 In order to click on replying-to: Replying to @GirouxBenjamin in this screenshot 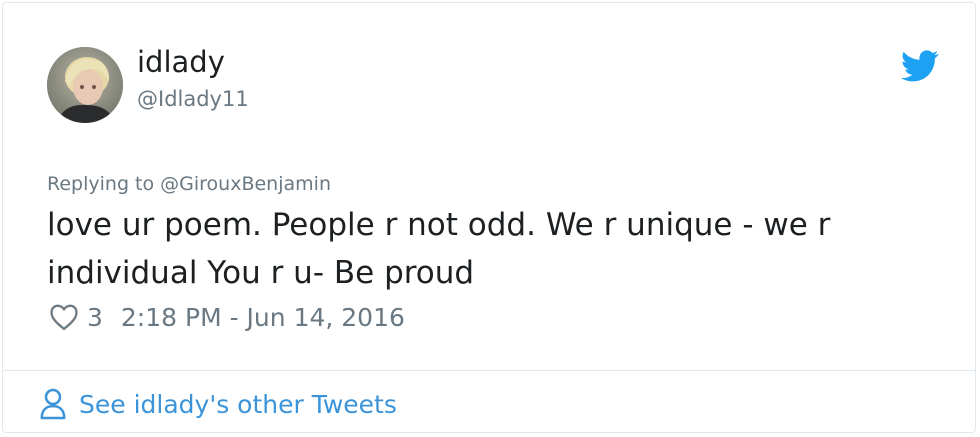, I will do `click(189, 184)`.